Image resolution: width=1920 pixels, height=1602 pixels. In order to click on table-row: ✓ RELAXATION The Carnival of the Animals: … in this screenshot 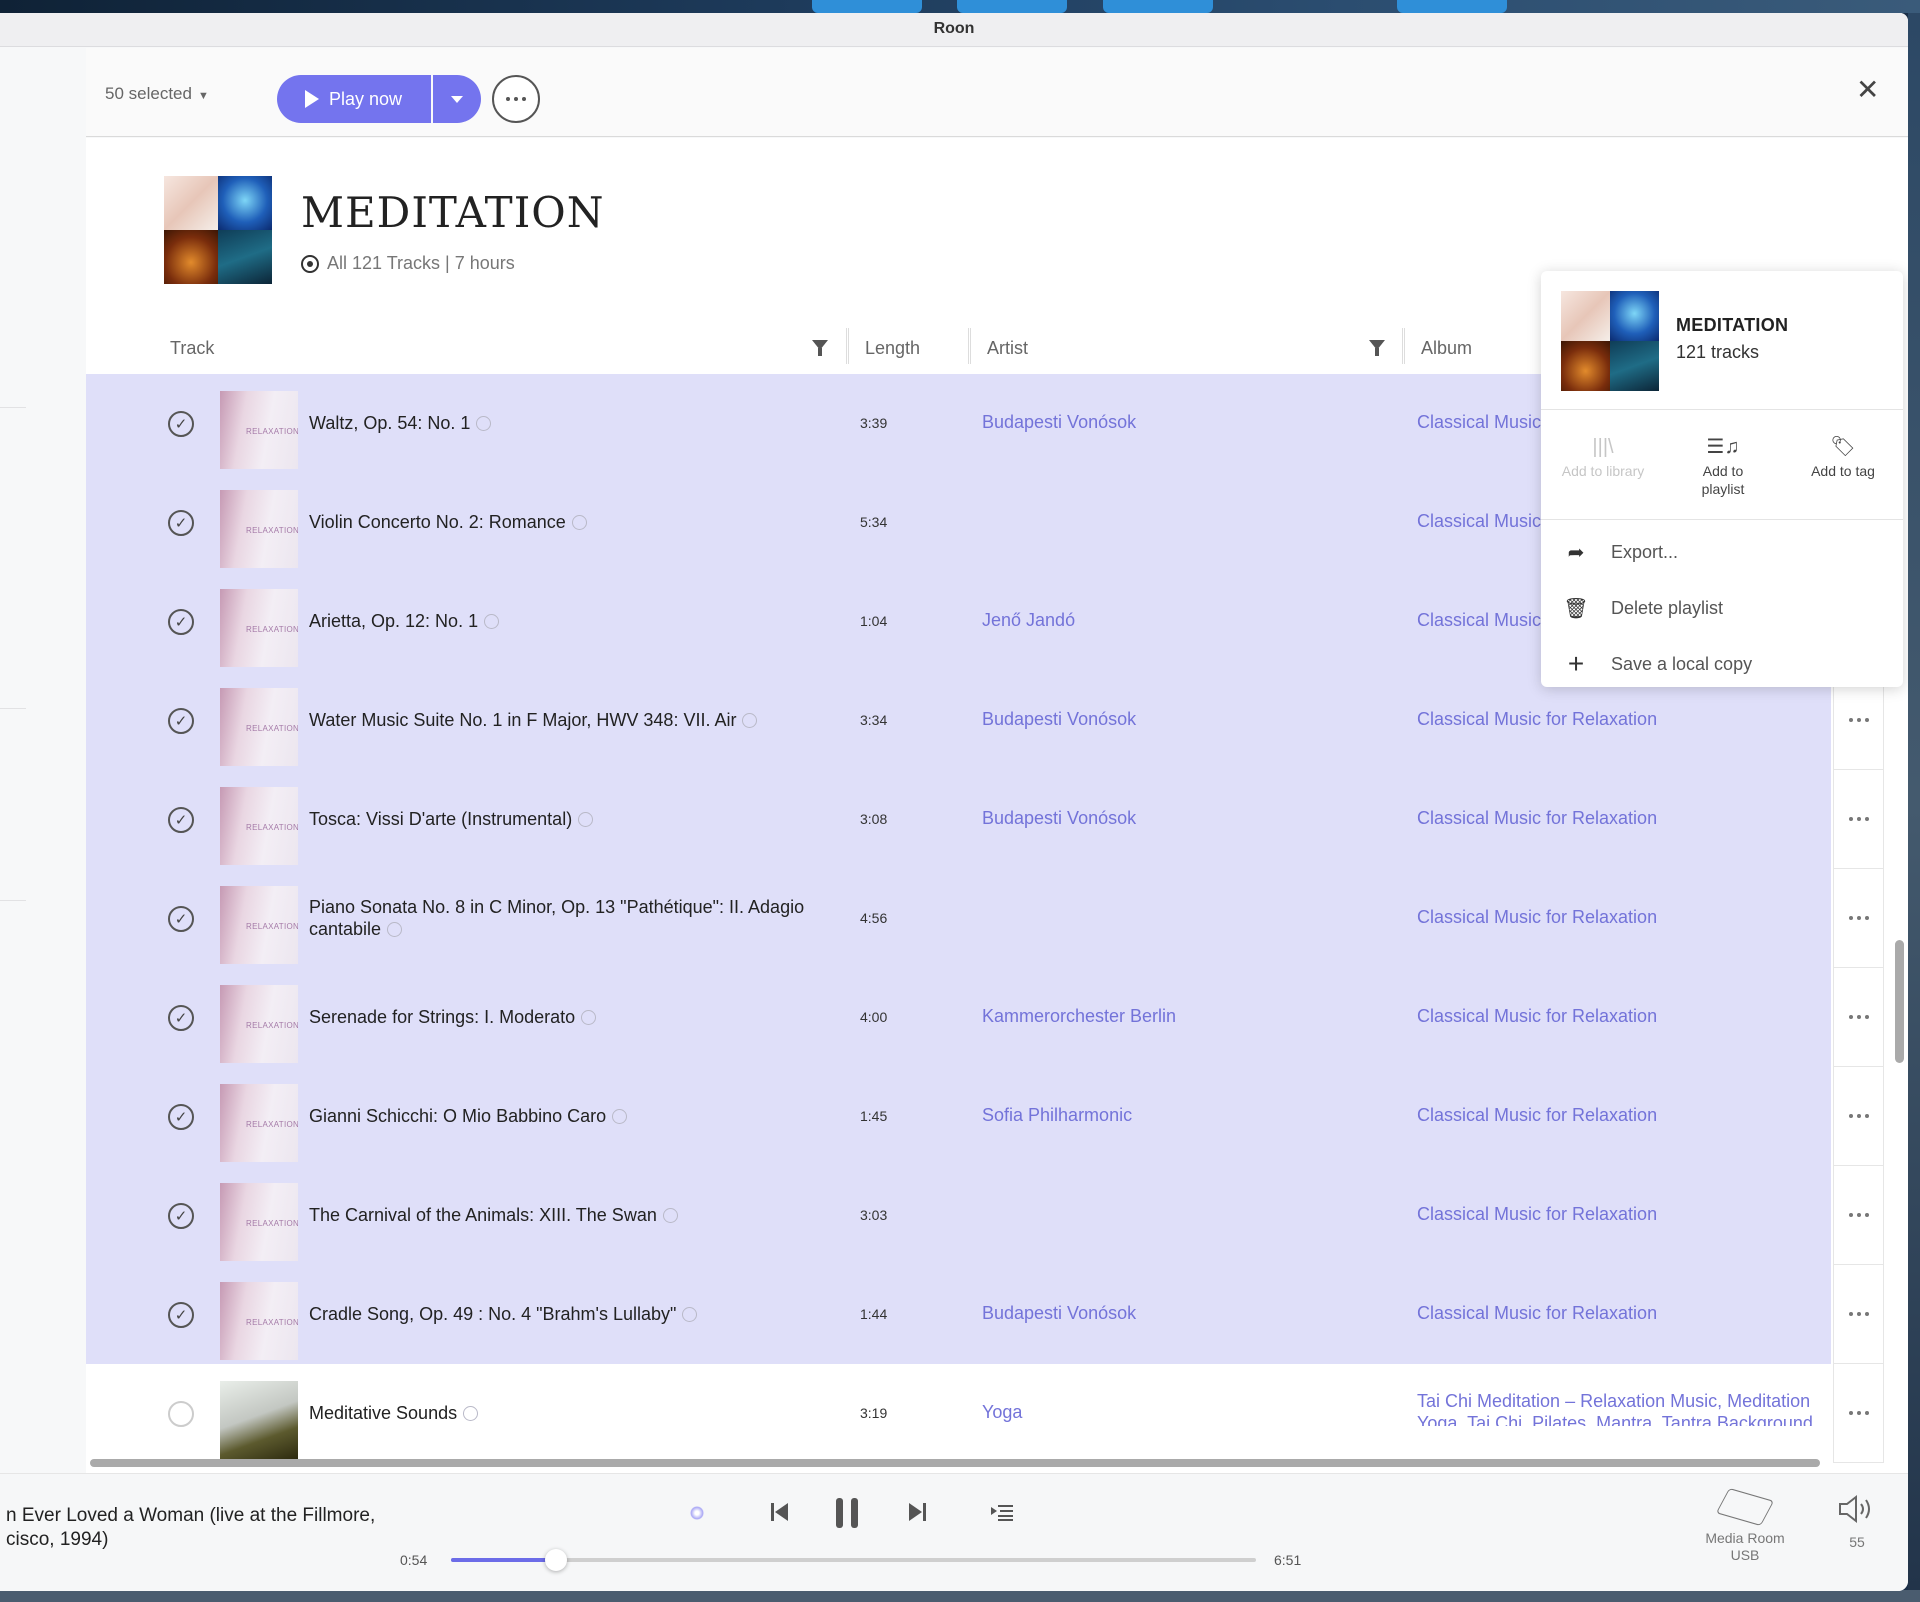, I will do `click(958, 1215)`.